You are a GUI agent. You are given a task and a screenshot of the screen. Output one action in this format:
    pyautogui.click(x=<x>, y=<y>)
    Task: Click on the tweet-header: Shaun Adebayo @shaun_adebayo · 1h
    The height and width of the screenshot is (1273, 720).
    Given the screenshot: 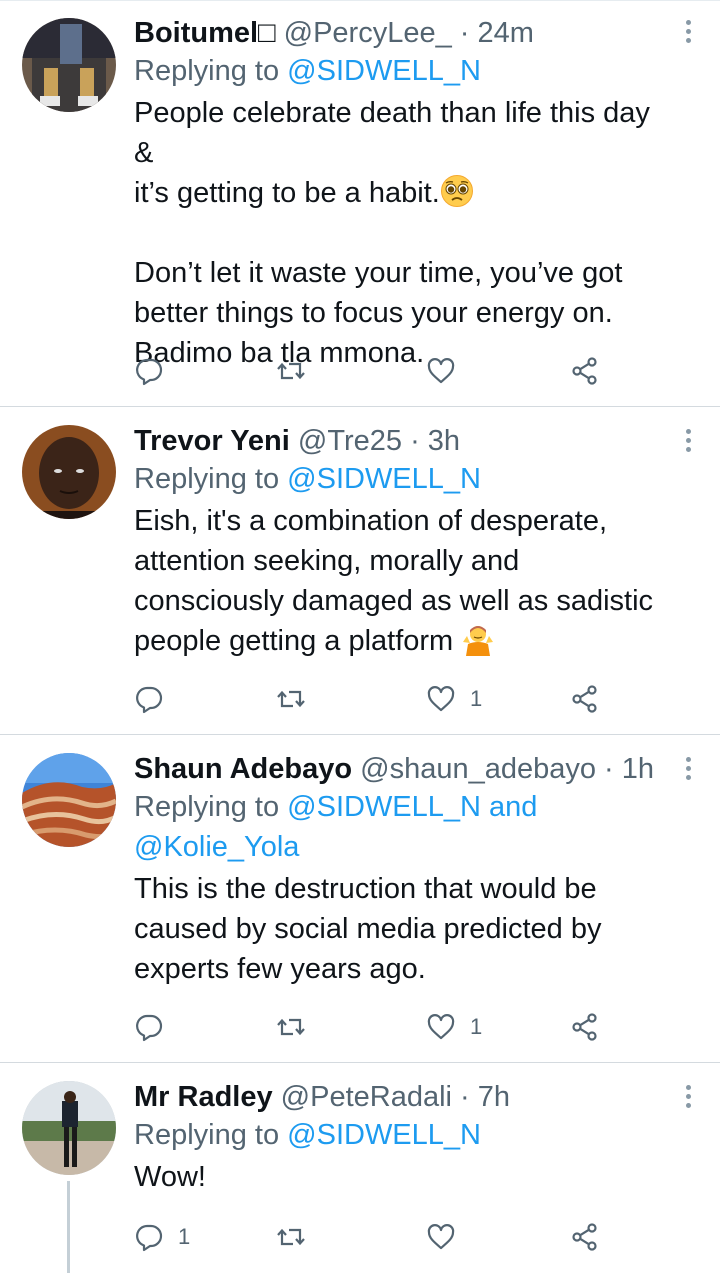 What is the action you would take?
    pyautogui.click(x=402, y=769)
    